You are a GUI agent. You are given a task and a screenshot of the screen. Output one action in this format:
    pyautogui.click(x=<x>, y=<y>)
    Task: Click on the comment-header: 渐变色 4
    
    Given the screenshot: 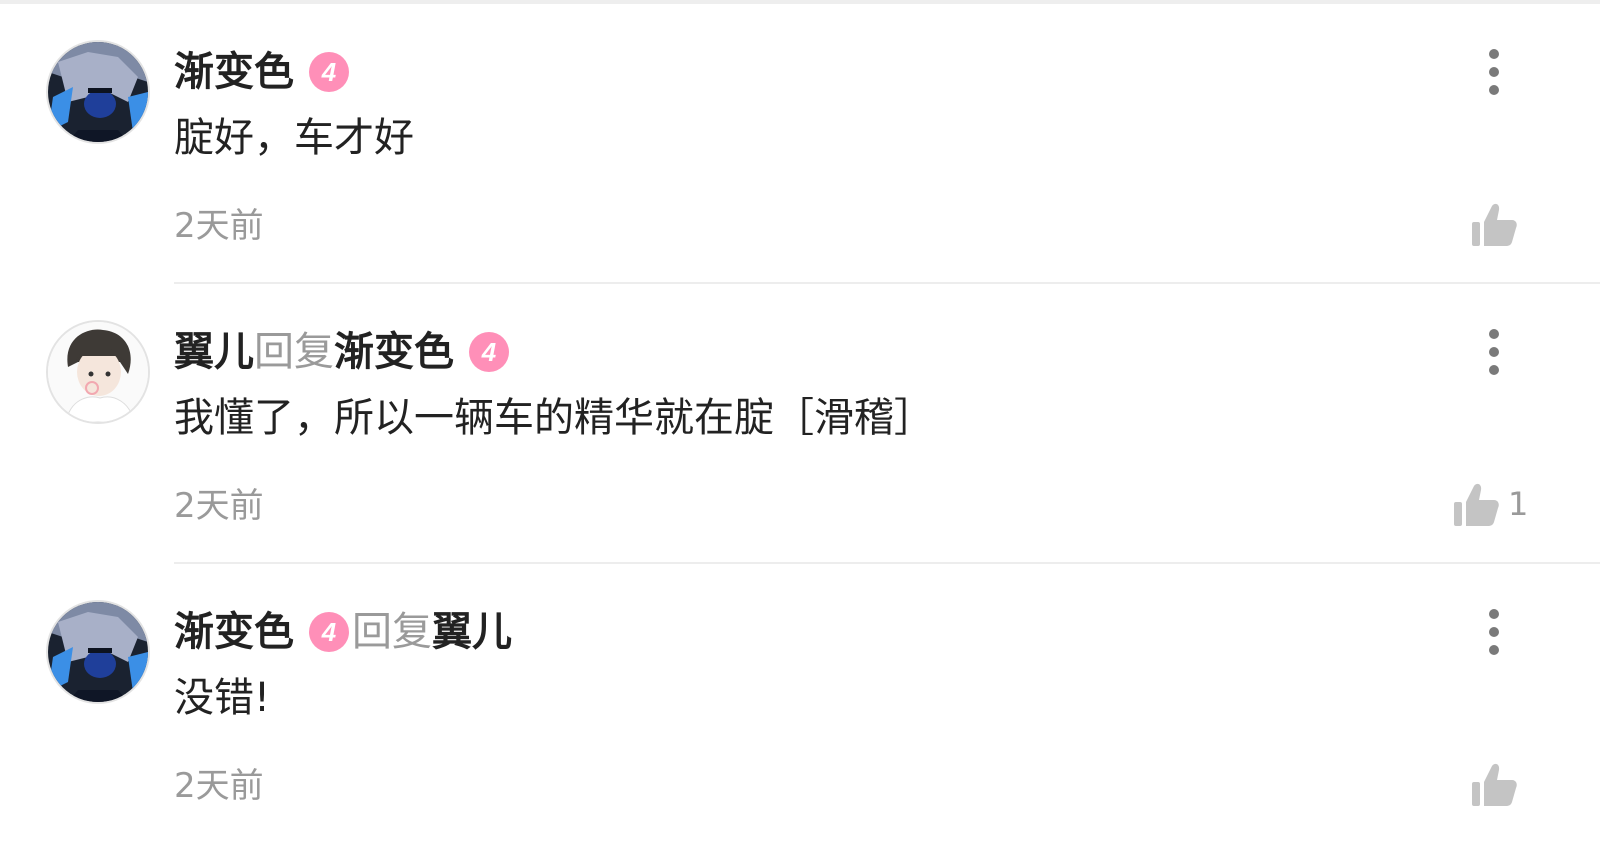 What is the action you would take?
    pyautogui.click(x=262, y=72)
    